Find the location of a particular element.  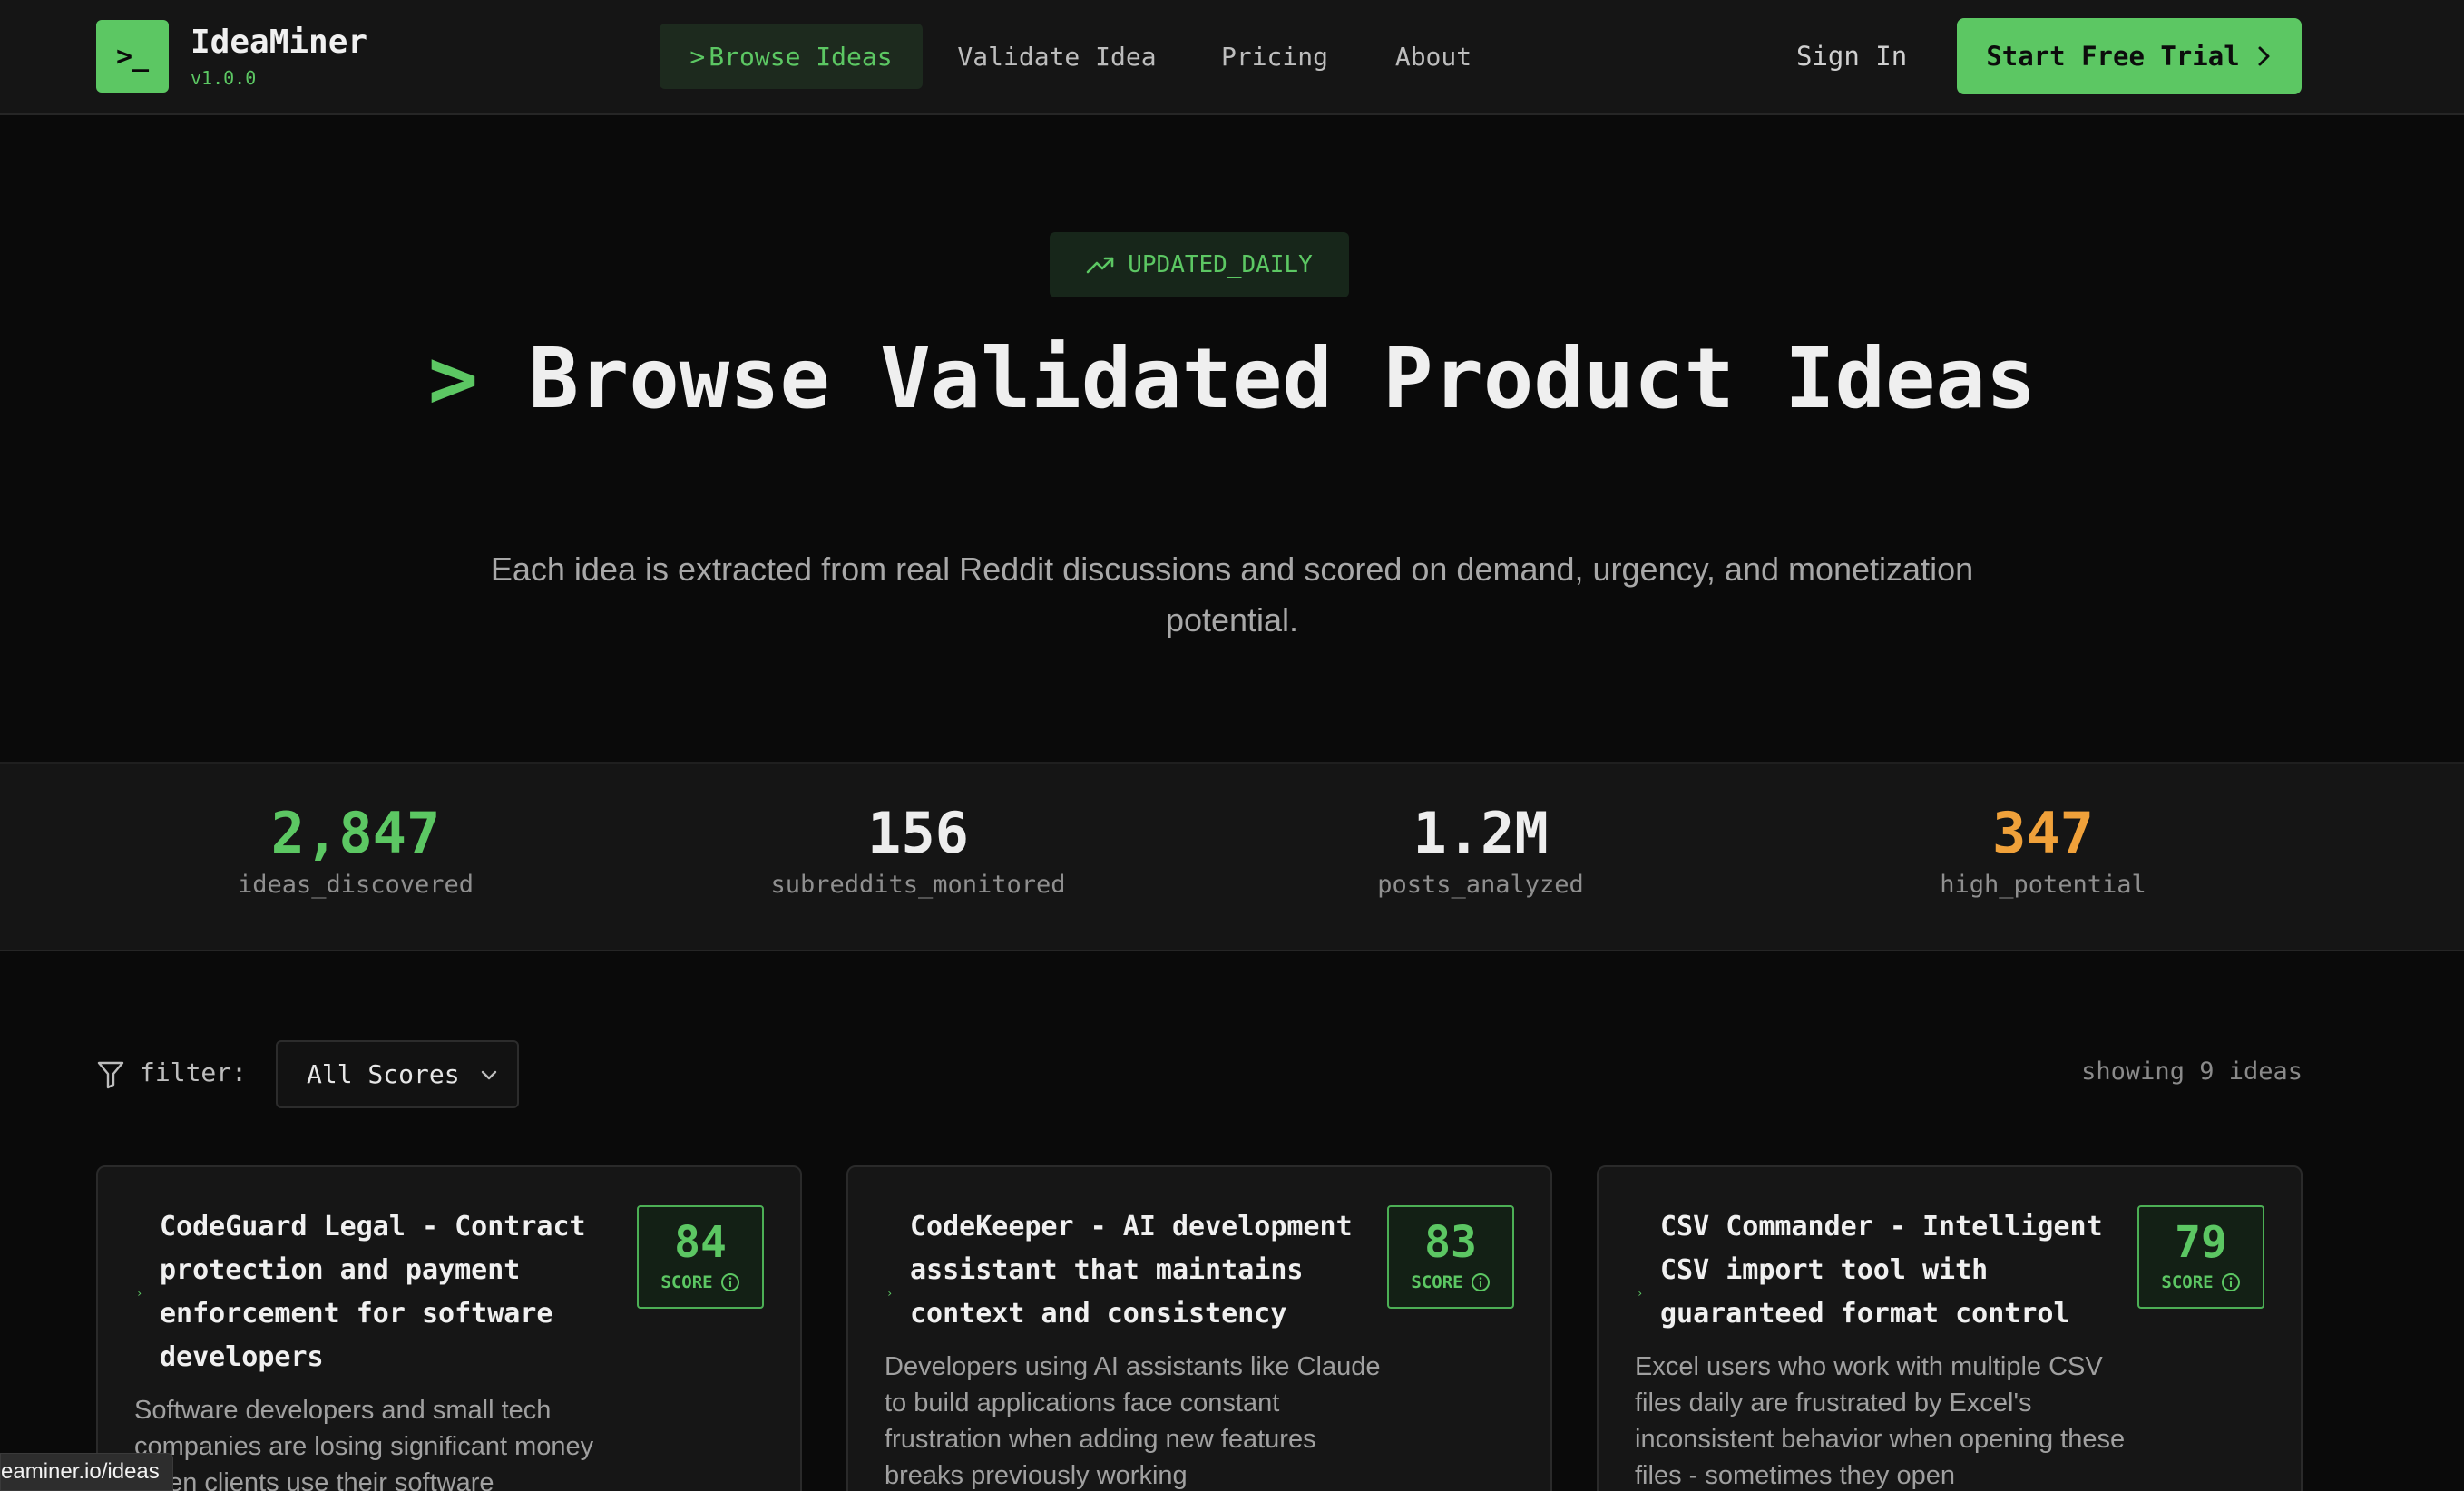

logo-glyph: >_ is located at coordinates (132, 56).